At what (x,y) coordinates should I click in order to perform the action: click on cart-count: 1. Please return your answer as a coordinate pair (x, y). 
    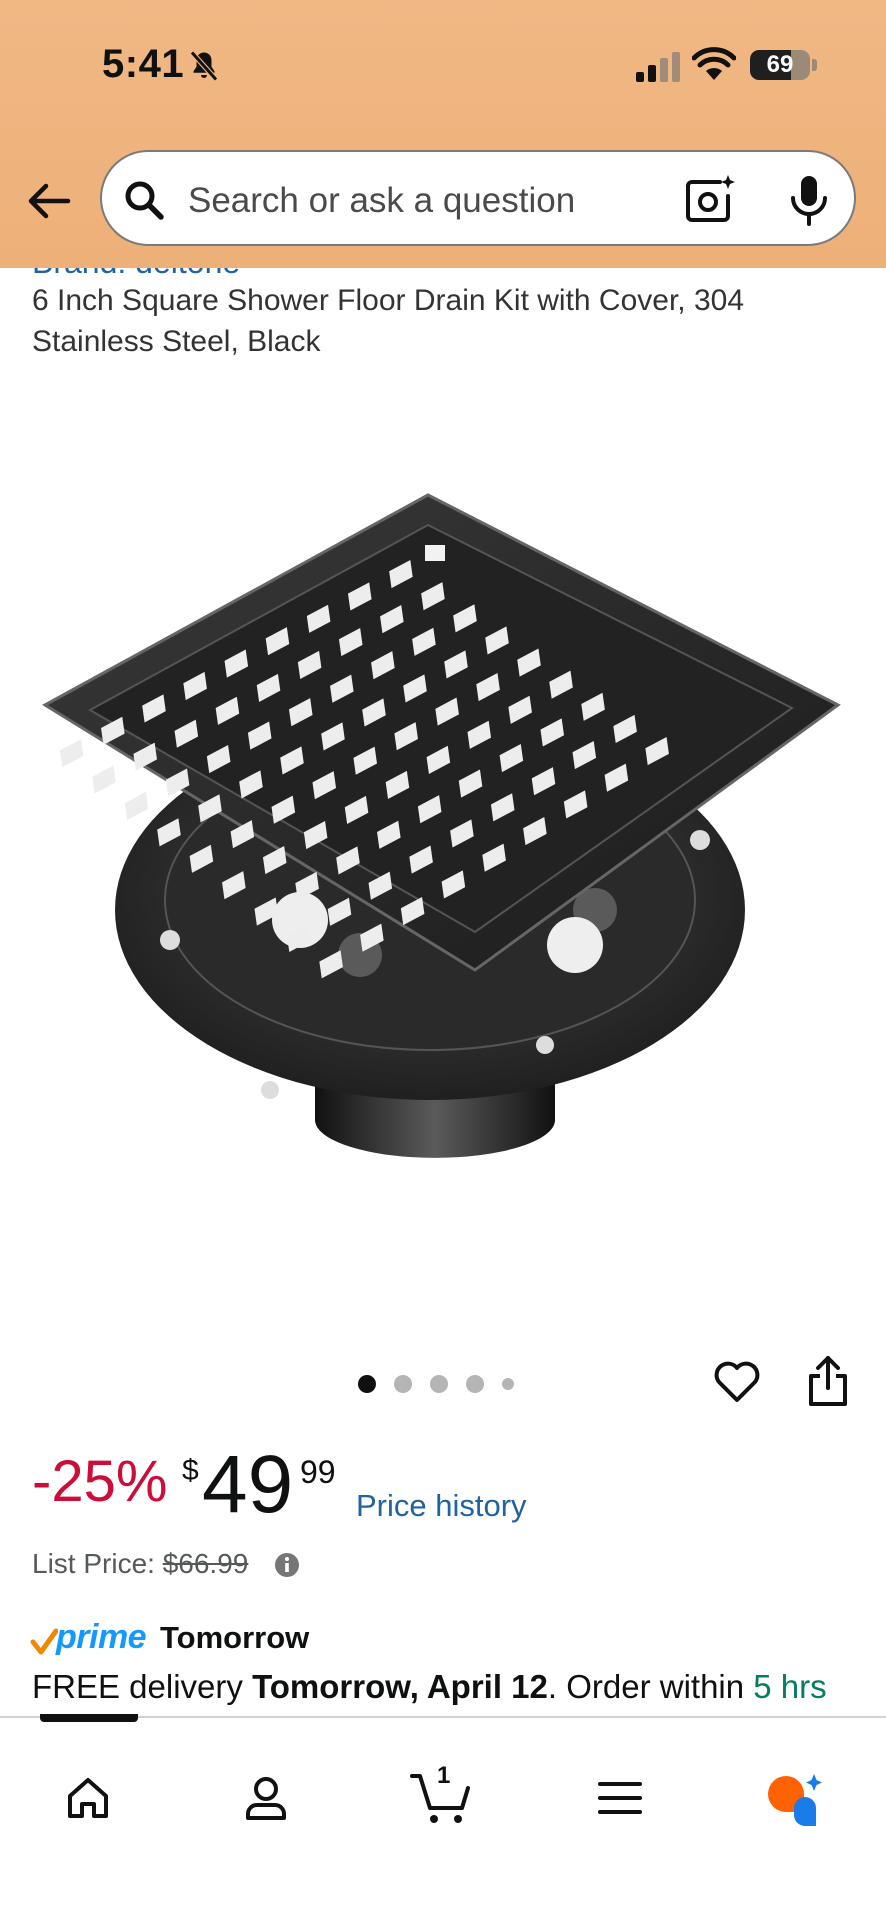
    Looking at the image, I should click on (444, 1775).